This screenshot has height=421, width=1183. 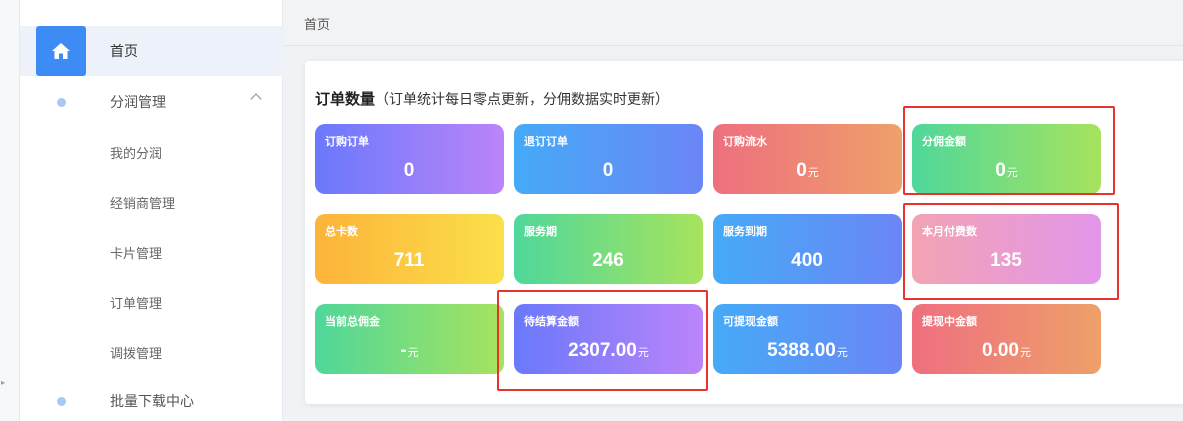 I want to click on stat-card-service-period: 服务期 246, so click(x=608, y=249).